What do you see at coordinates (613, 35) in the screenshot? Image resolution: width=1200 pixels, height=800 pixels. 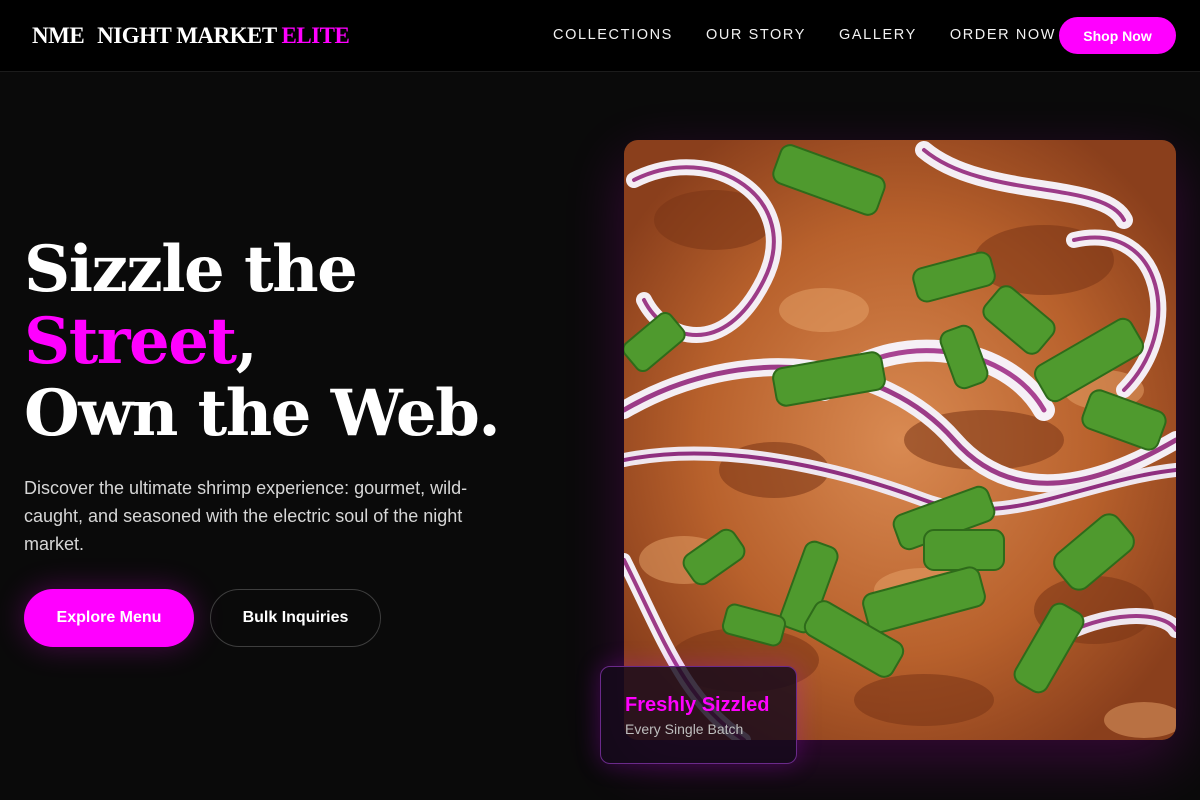 I see `nav-link-collections: COLLECTIONS` at bounding box center [613, 35].